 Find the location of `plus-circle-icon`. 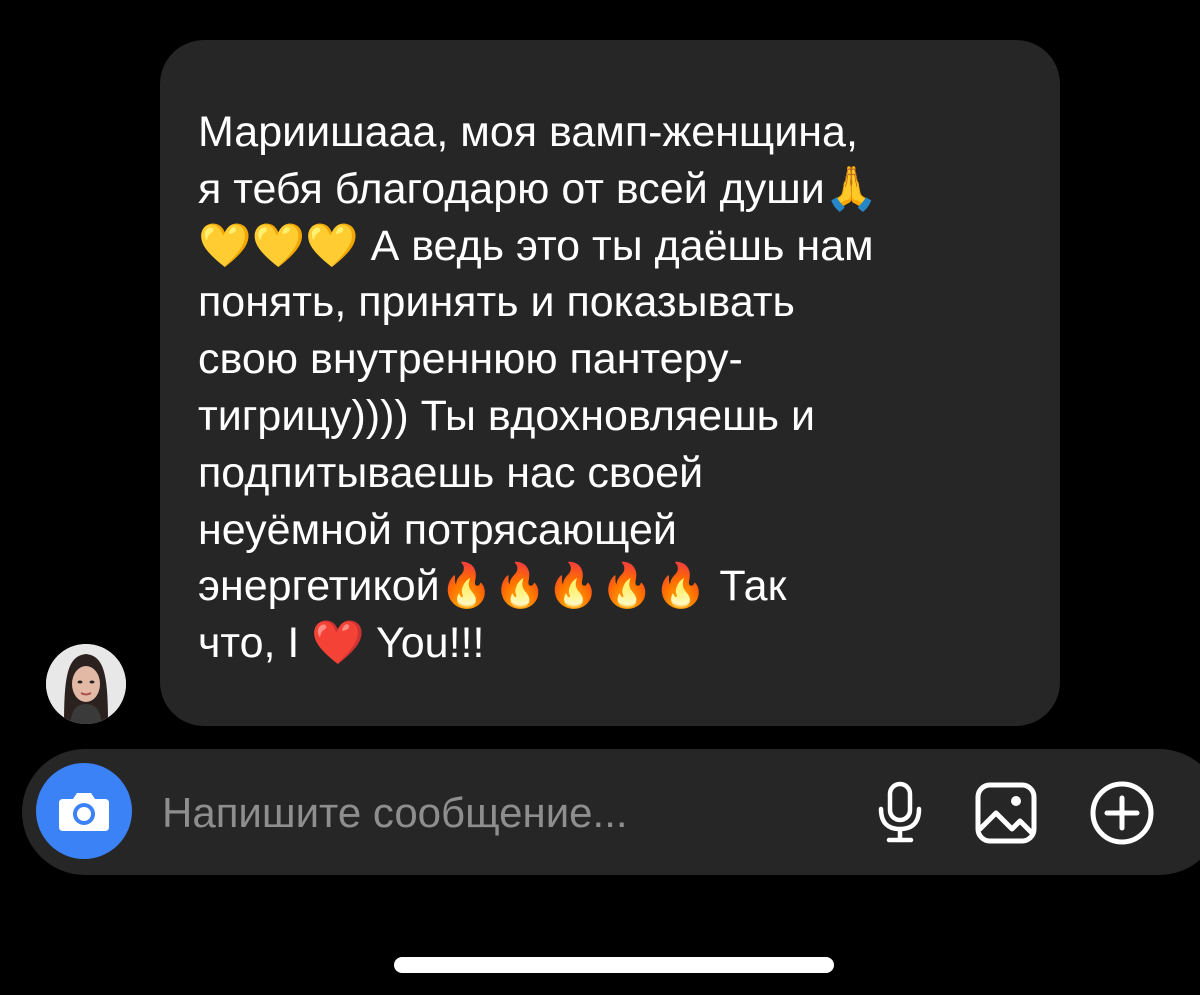

plus-circle-icon is located at coordinates (1122, 813).